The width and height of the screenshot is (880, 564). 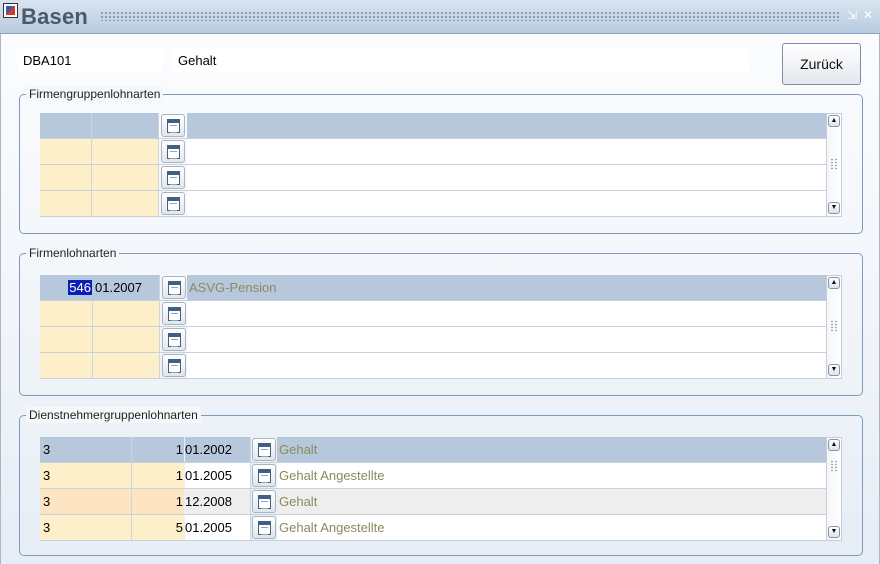 What do you see at coordinates (821, 64) in the screenshot?
I see `back-button: Zurück` at bounding box center [821, 64].